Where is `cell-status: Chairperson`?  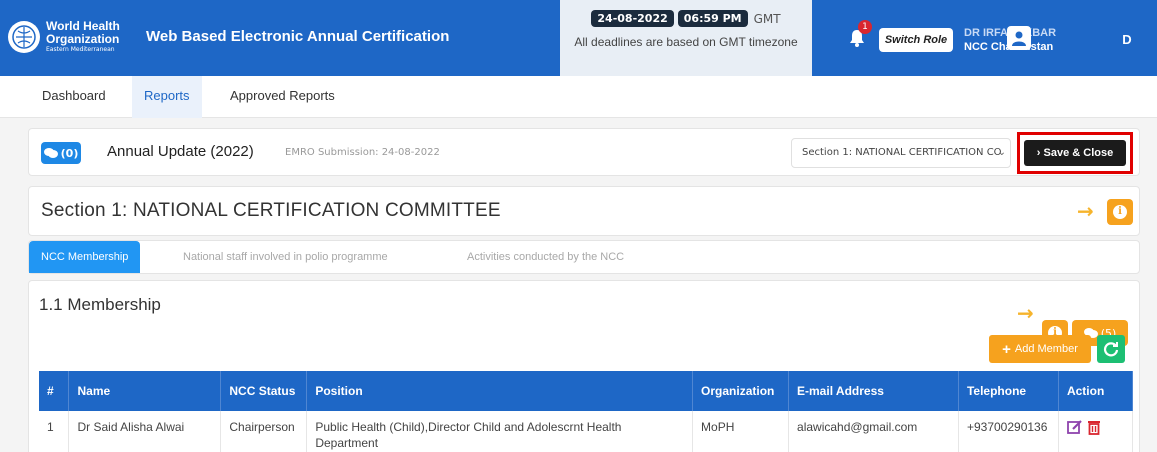 cell-status: Chairperson is located at coordinates (264, 431).